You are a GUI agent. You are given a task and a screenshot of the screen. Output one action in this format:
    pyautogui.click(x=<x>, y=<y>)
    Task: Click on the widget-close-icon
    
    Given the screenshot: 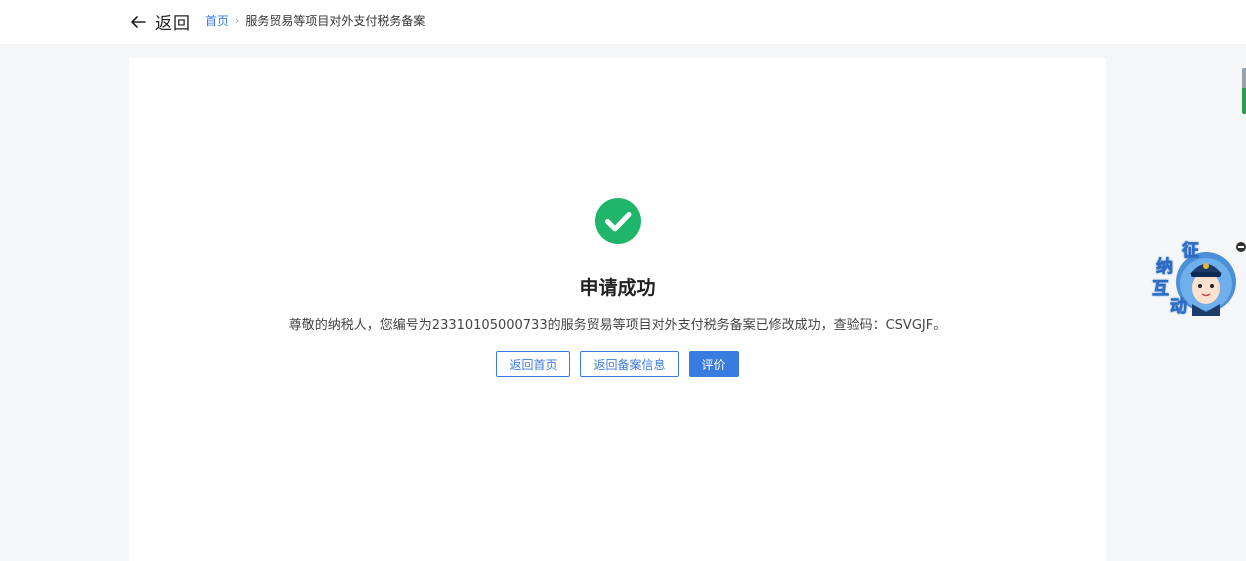 What is the action you would take?
    pyautogui.click(x=1241, y=247)
    